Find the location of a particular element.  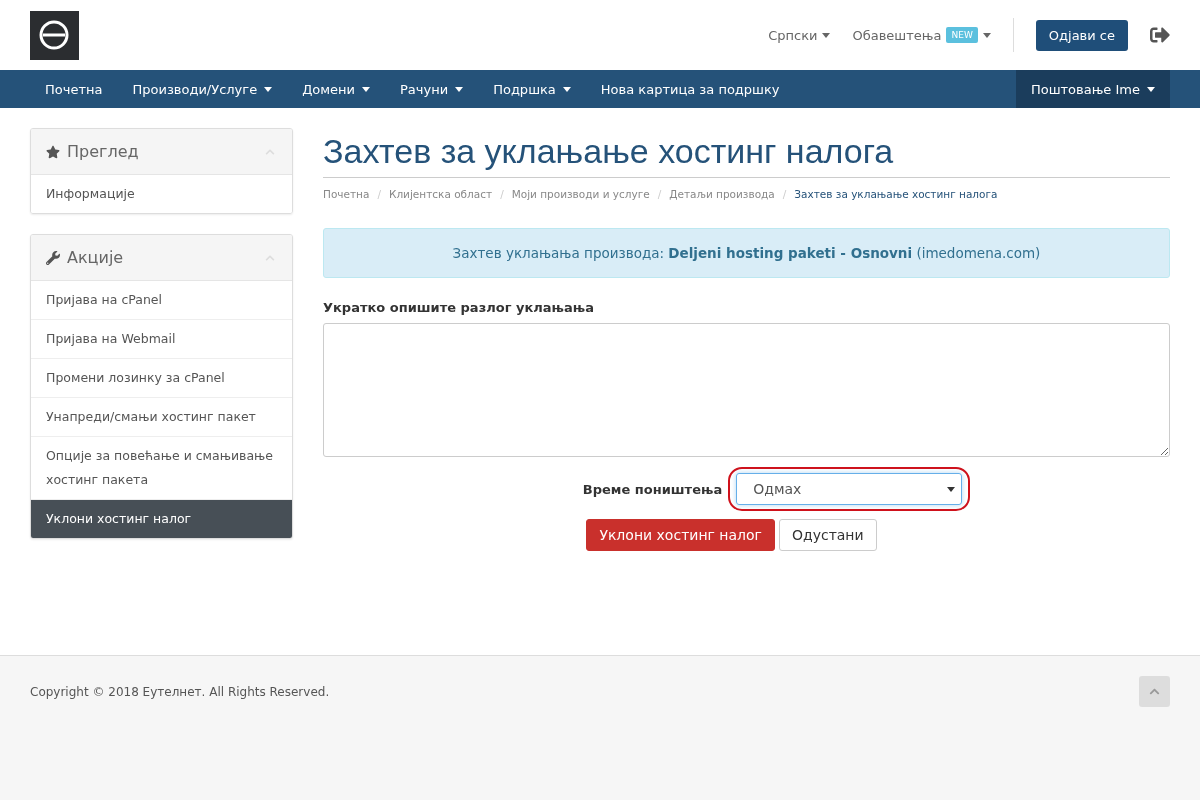

sidebar-item: Пријава на cPanel is located at coordinates (161, 300).